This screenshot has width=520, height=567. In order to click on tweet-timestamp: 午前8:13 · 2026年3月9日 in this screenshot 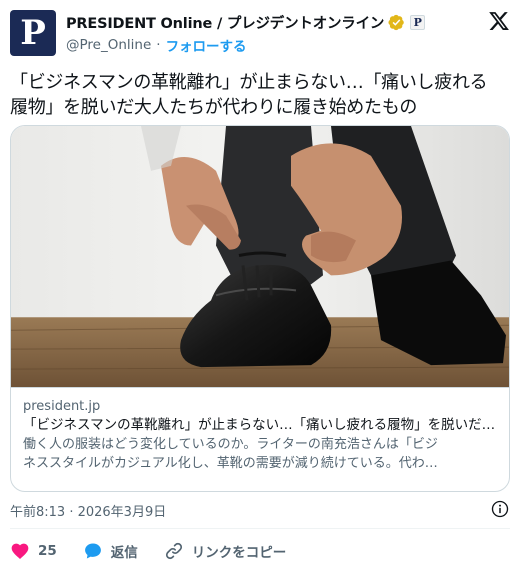, I will do `click(88, 510)`.